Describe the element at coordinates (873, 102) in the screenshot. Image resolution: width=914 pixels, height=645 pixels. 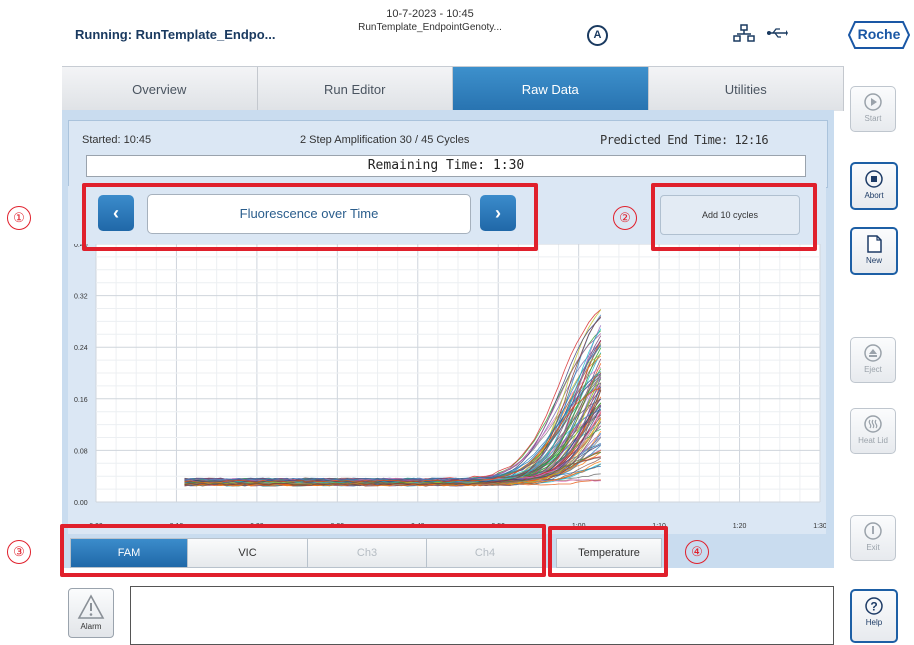
I see `play-icon` at that location.